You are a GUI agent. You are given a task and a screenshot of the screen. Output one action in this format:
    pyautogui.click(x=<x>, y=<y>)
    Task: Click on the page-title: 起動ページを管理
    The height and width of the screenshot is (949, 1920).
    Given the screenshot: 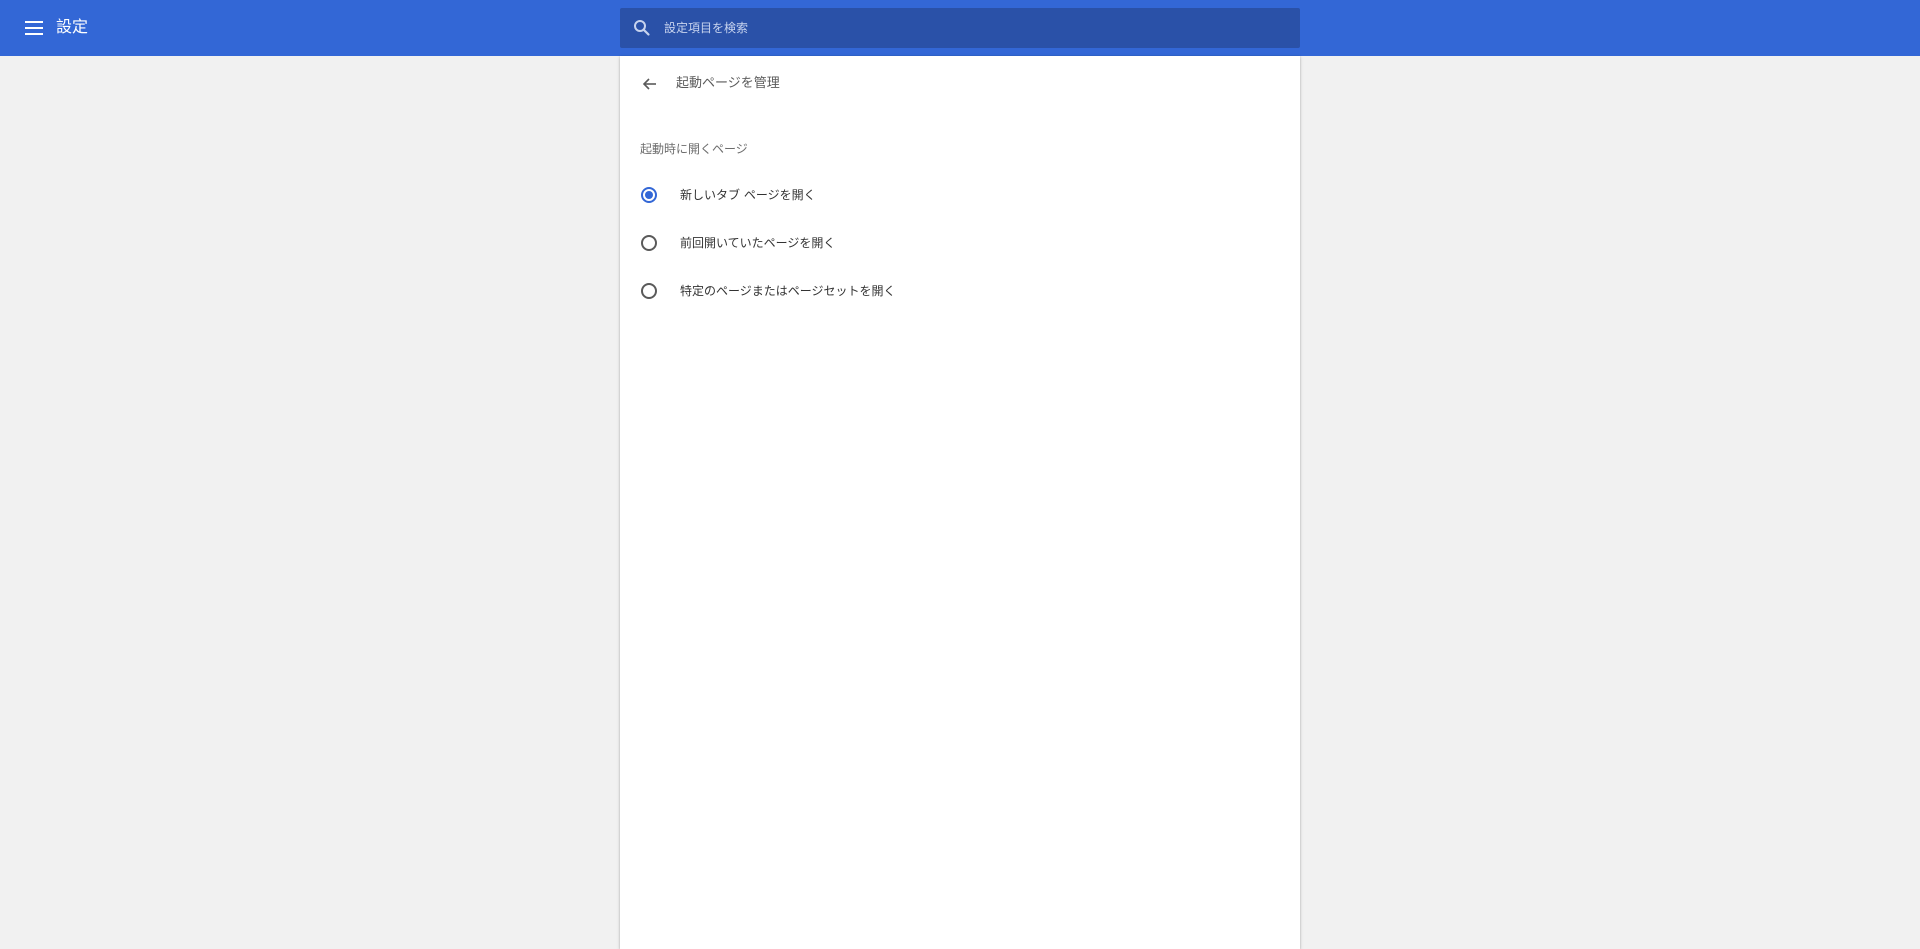 What is the action you would take?
    pyautogui.click(x=728, y=83)
    